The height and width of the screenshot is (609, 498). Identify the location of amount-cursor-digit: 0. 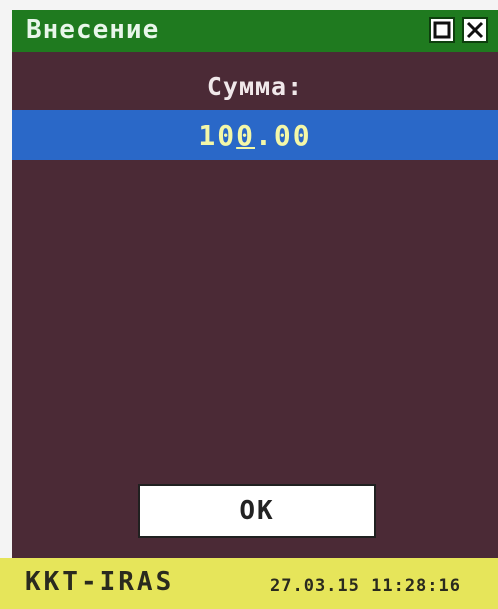
(245, 135).